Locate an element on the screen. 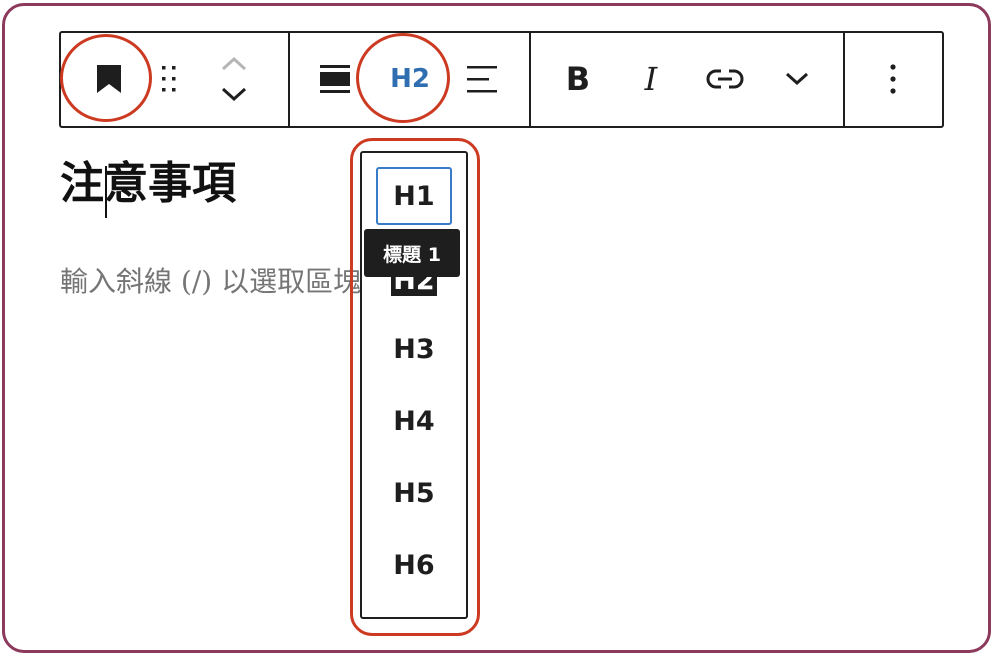 The width and height of the screenshot is (992, 656). heading-level-option-h6: H6 is located at coordinates (414, 565).